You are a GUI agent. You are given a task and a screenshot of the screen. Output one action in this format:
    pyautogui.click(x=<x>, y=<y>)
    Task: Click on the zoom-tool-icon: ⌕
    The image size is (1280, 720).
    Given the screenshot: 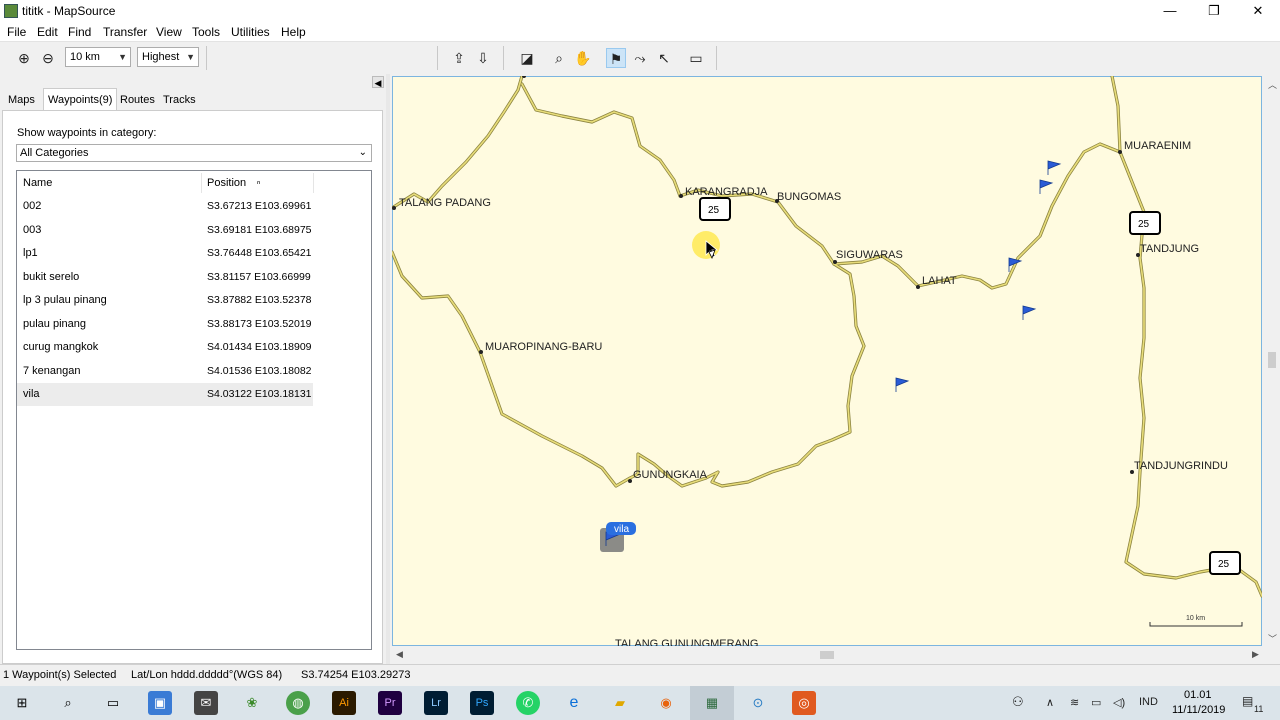 What is the action you would take?
    pyautogui.click(x=559, y=58)
    